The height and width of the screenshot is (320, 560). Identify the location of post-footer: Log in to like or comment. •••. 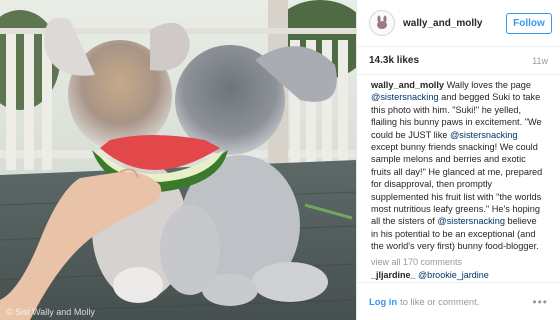
(458, 301).